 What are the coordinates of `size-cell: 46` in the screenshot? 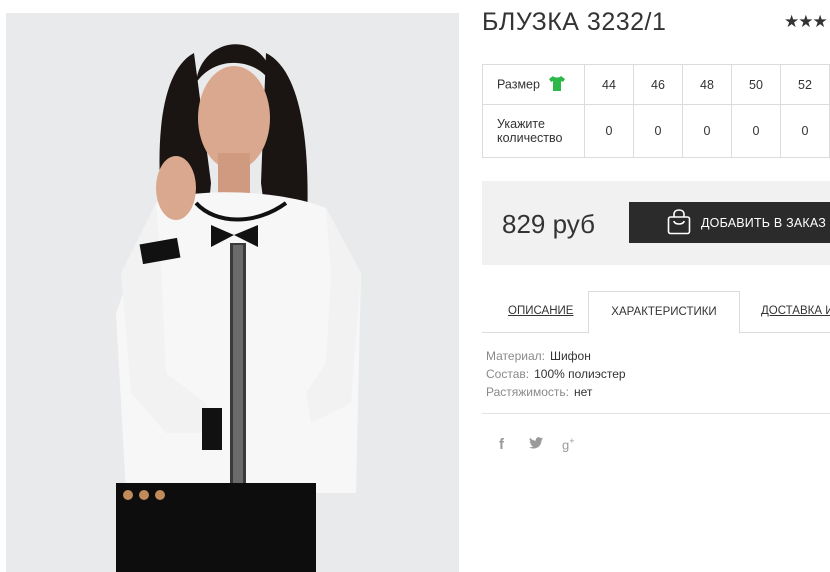 It's located at (658, 84).